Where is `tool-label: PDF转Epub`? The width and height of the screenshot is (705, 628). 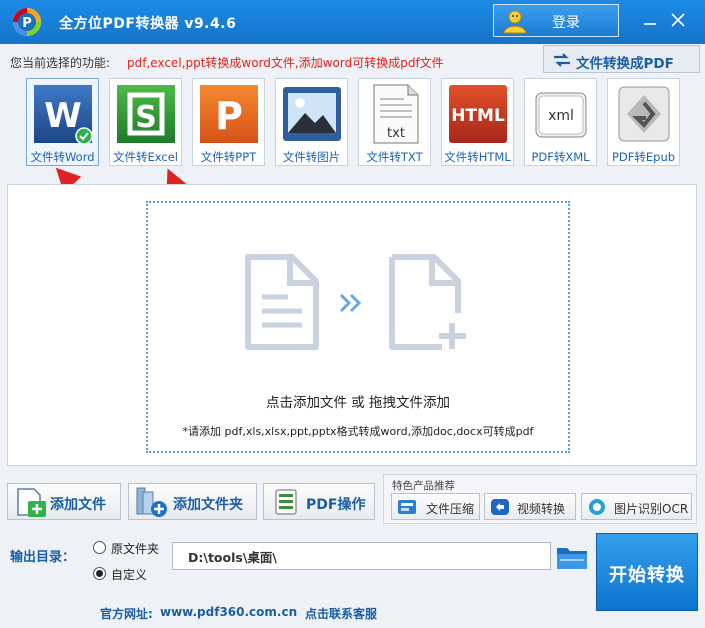 tool-label: PDF转Epub is located at coordinates (643, 157).